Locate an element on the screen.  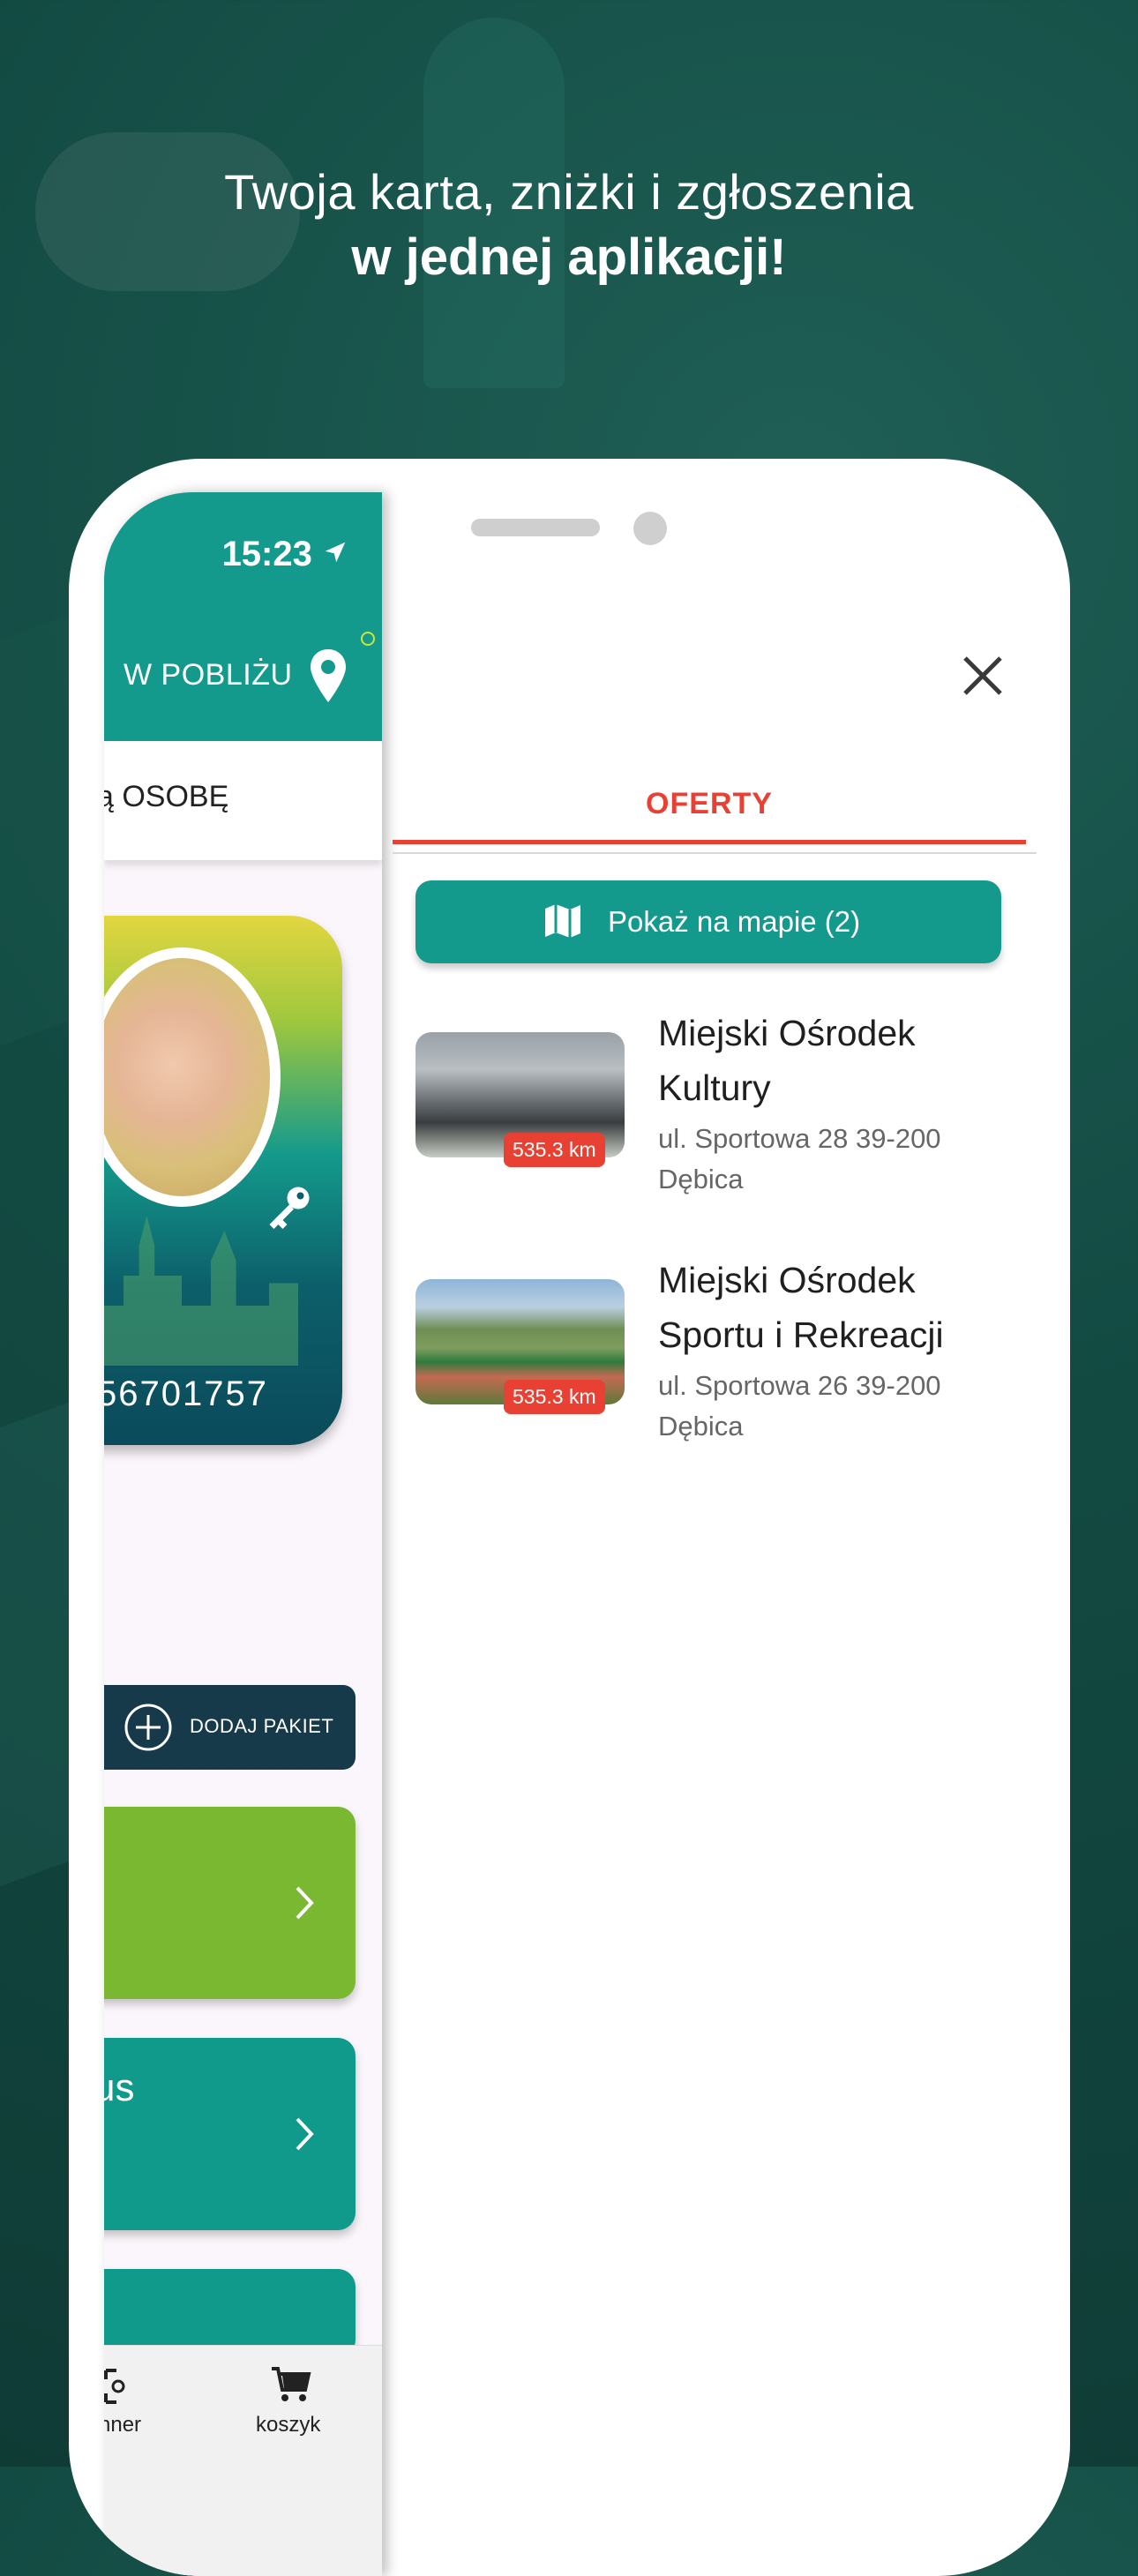
bottom-navigation: nner koszyk is located at coordinates (243, 2461).